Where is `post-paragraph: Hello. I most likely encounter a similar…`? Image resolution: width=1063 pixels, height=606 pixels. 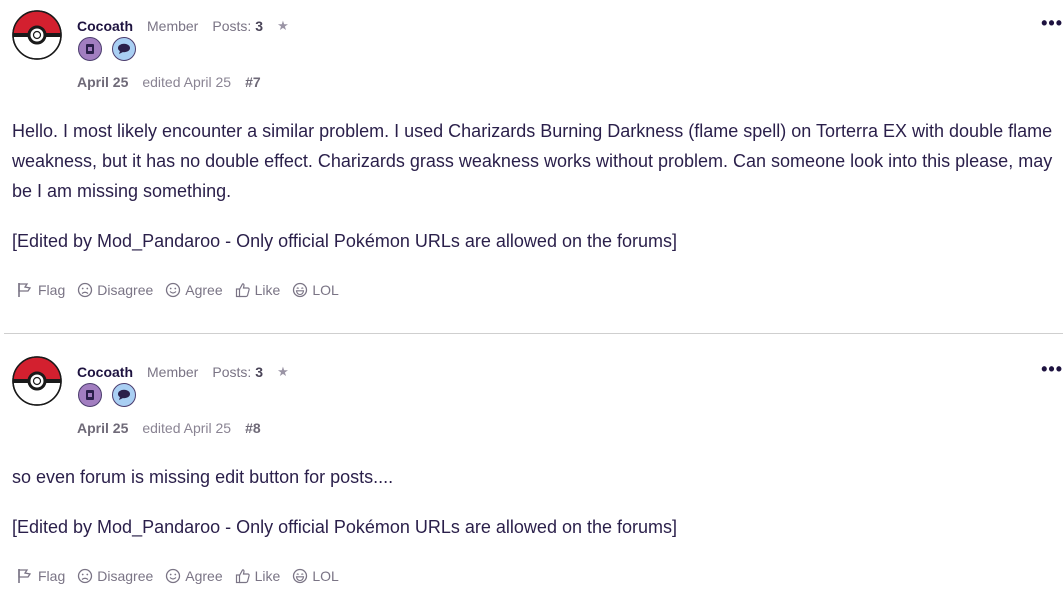
post-paragraph: Hello. I most likely encounter a similar… is located at coordinates (532, 161).